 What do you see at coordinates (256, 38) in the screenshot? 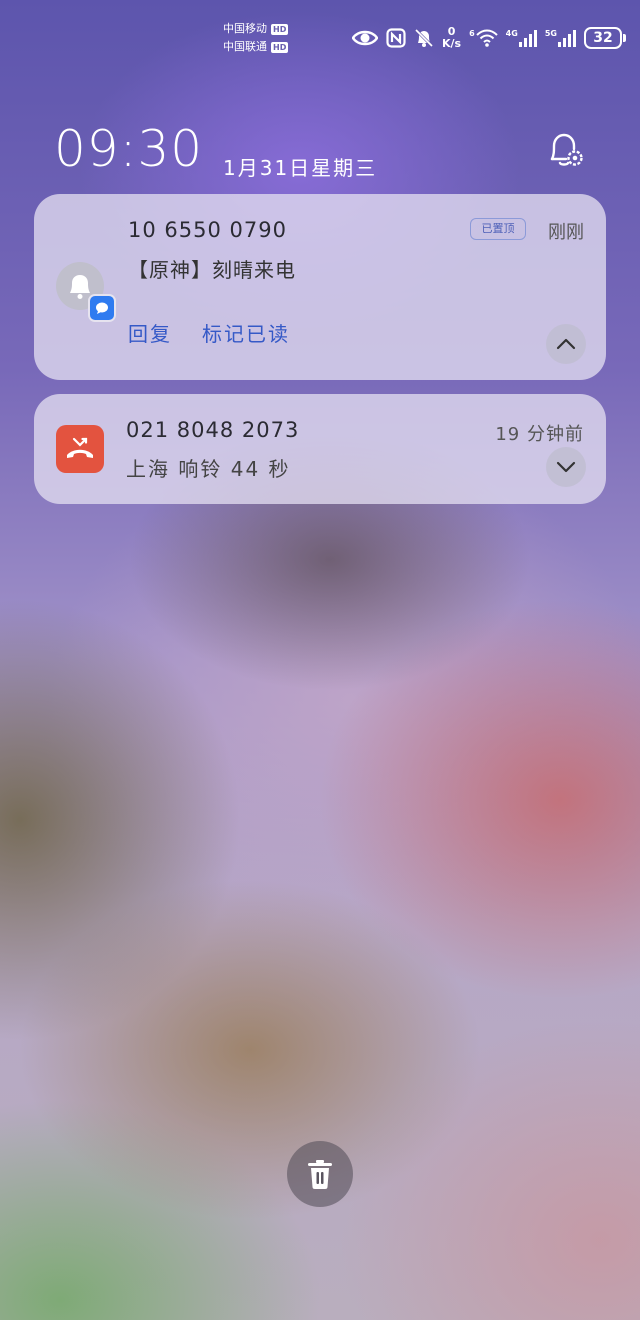
I see `carrier-info: 中国移动 HD 中国联通 HD` at bounding box center [256, 38].